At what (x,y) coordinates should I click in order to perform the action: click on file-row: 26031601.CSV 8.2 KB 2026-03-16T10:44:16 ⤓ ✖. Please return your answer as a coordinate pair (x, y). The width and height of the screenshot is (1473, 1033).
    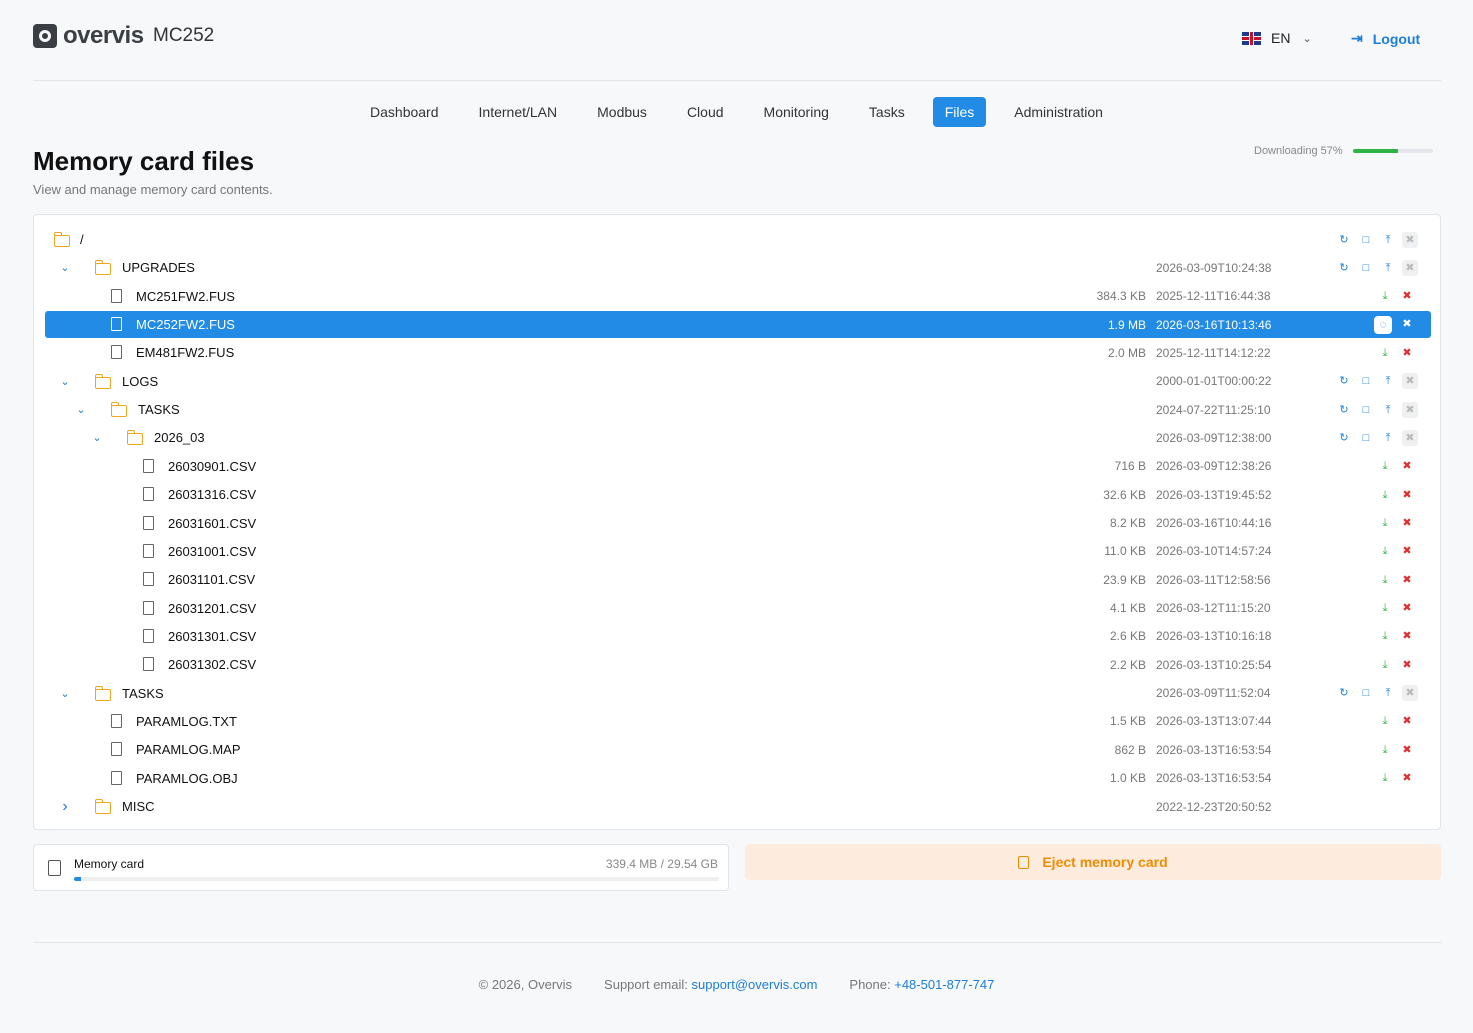
    Looking at the image, I should click on (738, 523).